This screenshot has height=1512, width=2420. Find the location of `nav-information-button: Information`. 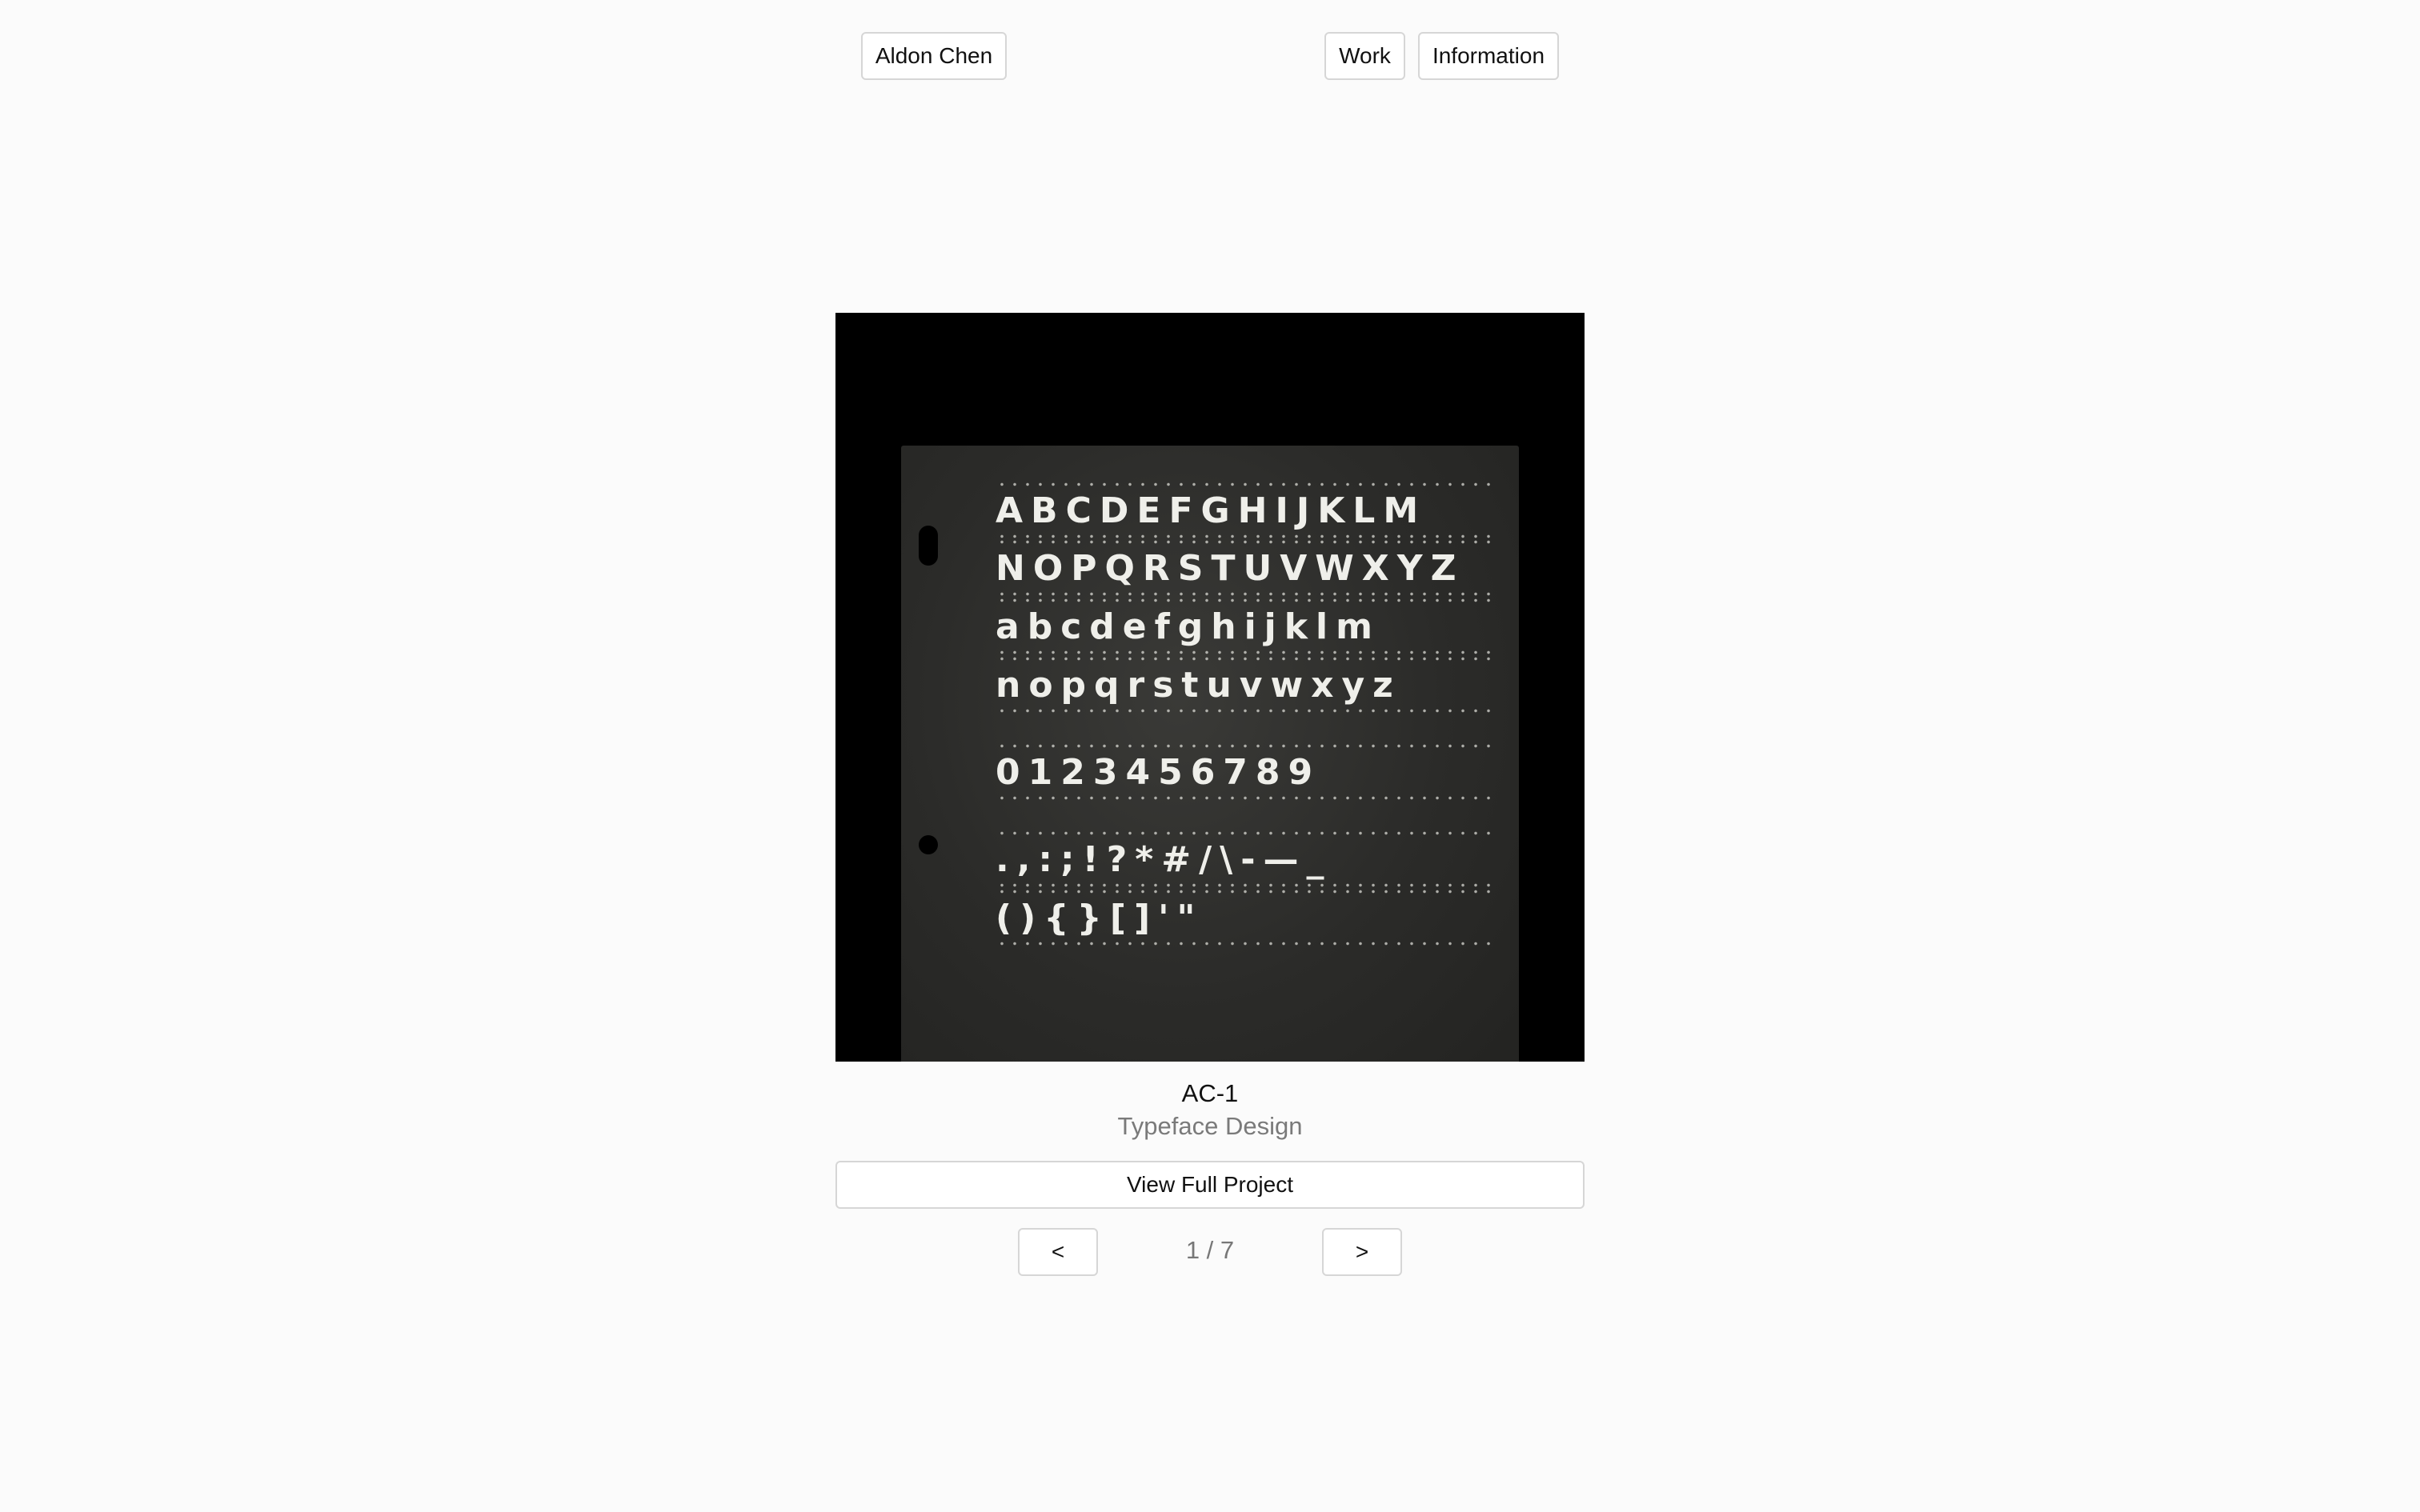

nav-information-button: Information is located at coordinates (1488, 56).